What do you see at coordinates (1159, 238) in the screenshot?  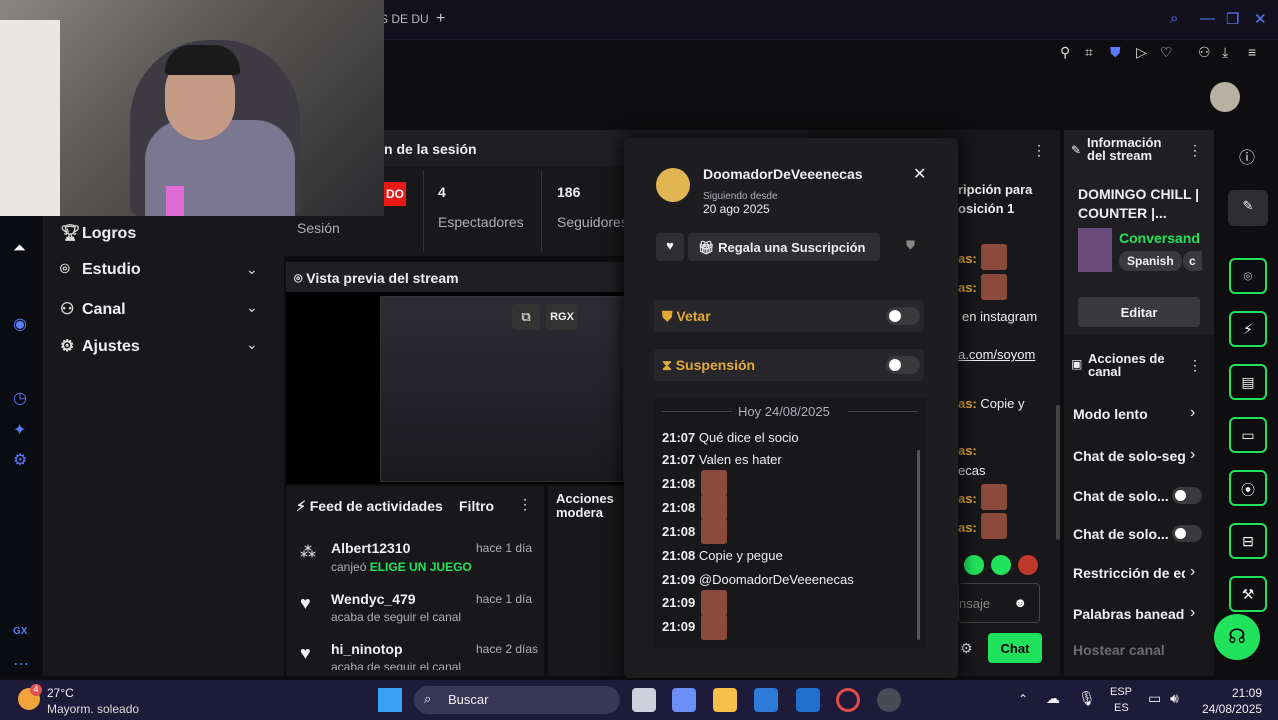 I see `category-link: Conversando` at bounding box center [1159, 238].